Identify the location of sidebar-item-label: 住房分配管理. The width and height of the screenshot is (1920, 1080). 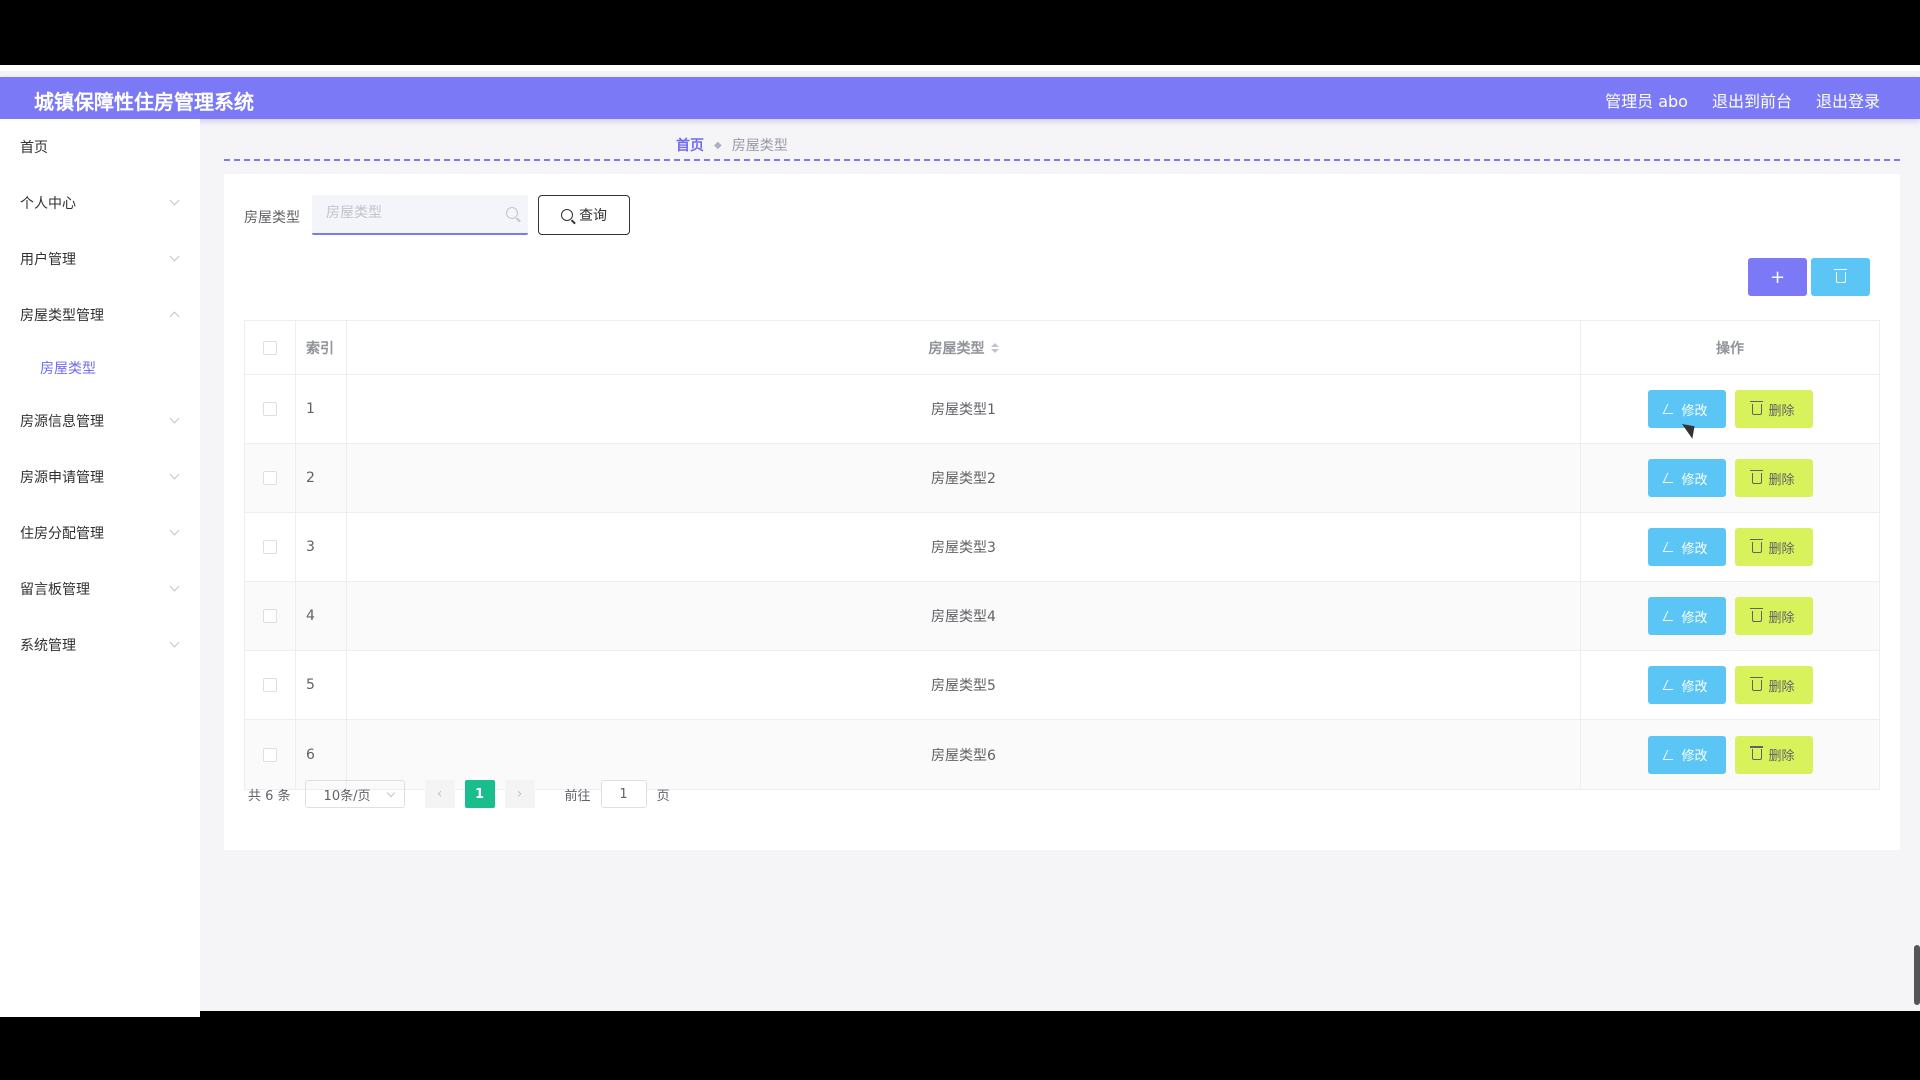
(62, 534).